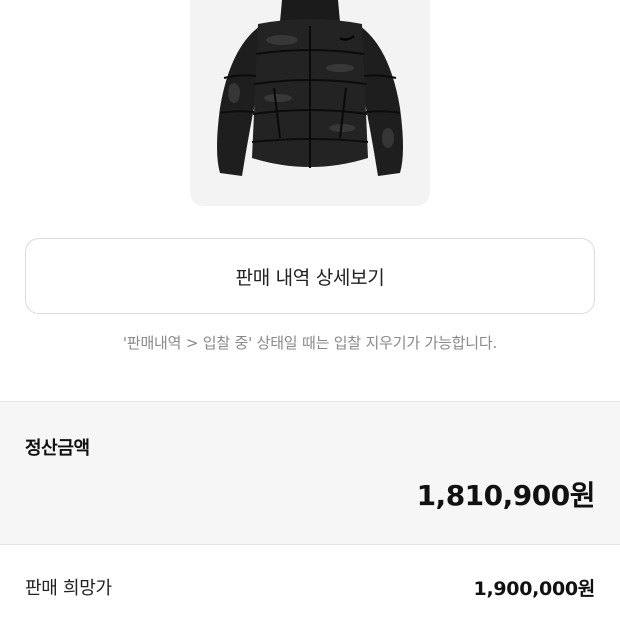  Describe the element at coordinates (57, 448) in the screenshot. I see `settlement-label: 정산금액` at that location.